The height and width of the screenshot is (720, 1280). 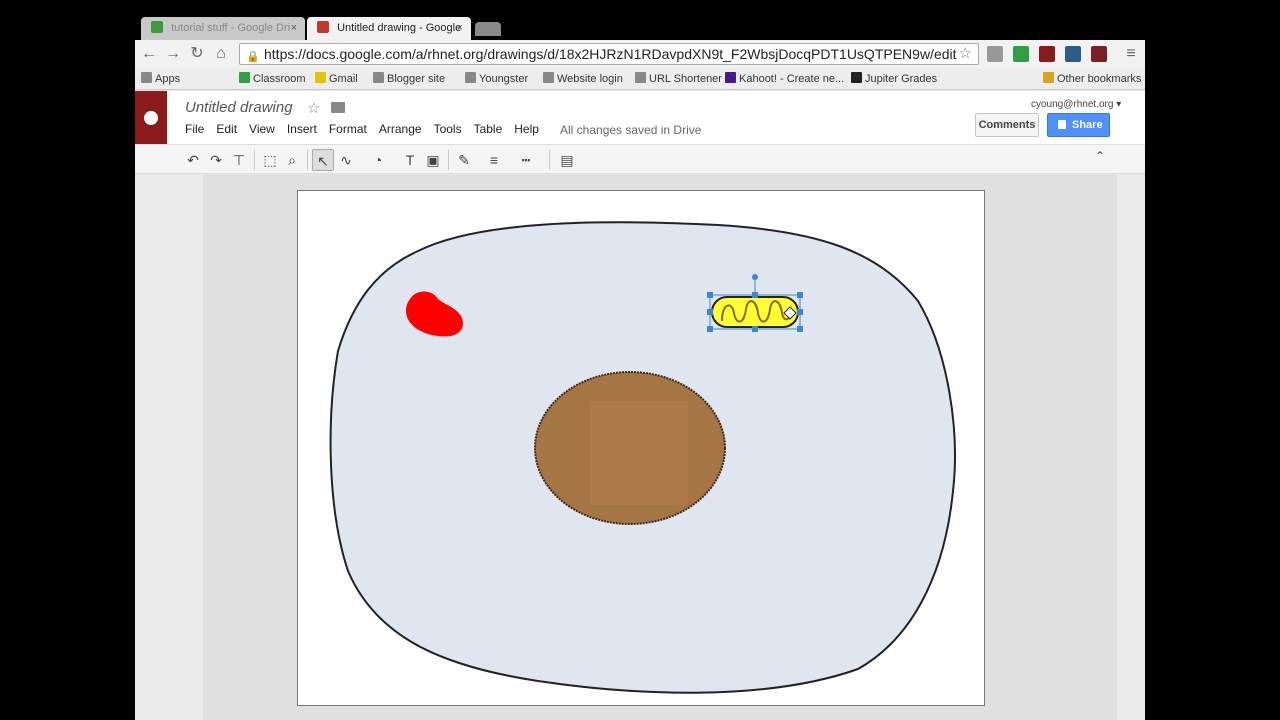 I want to click on undo-icon: ↶, so click(x=193, y=160).